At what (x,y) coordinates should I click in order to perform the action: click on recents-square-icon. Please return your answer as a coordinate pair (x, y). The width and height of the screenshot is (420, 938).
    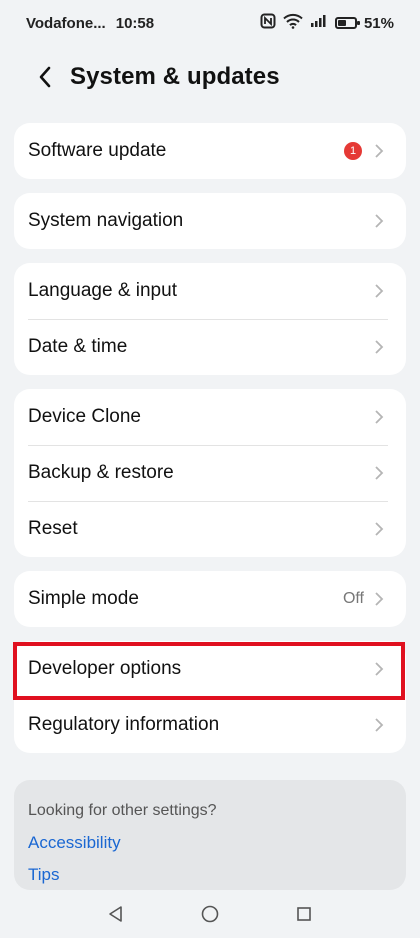
    Looking at the image, I should click on (304, 914).